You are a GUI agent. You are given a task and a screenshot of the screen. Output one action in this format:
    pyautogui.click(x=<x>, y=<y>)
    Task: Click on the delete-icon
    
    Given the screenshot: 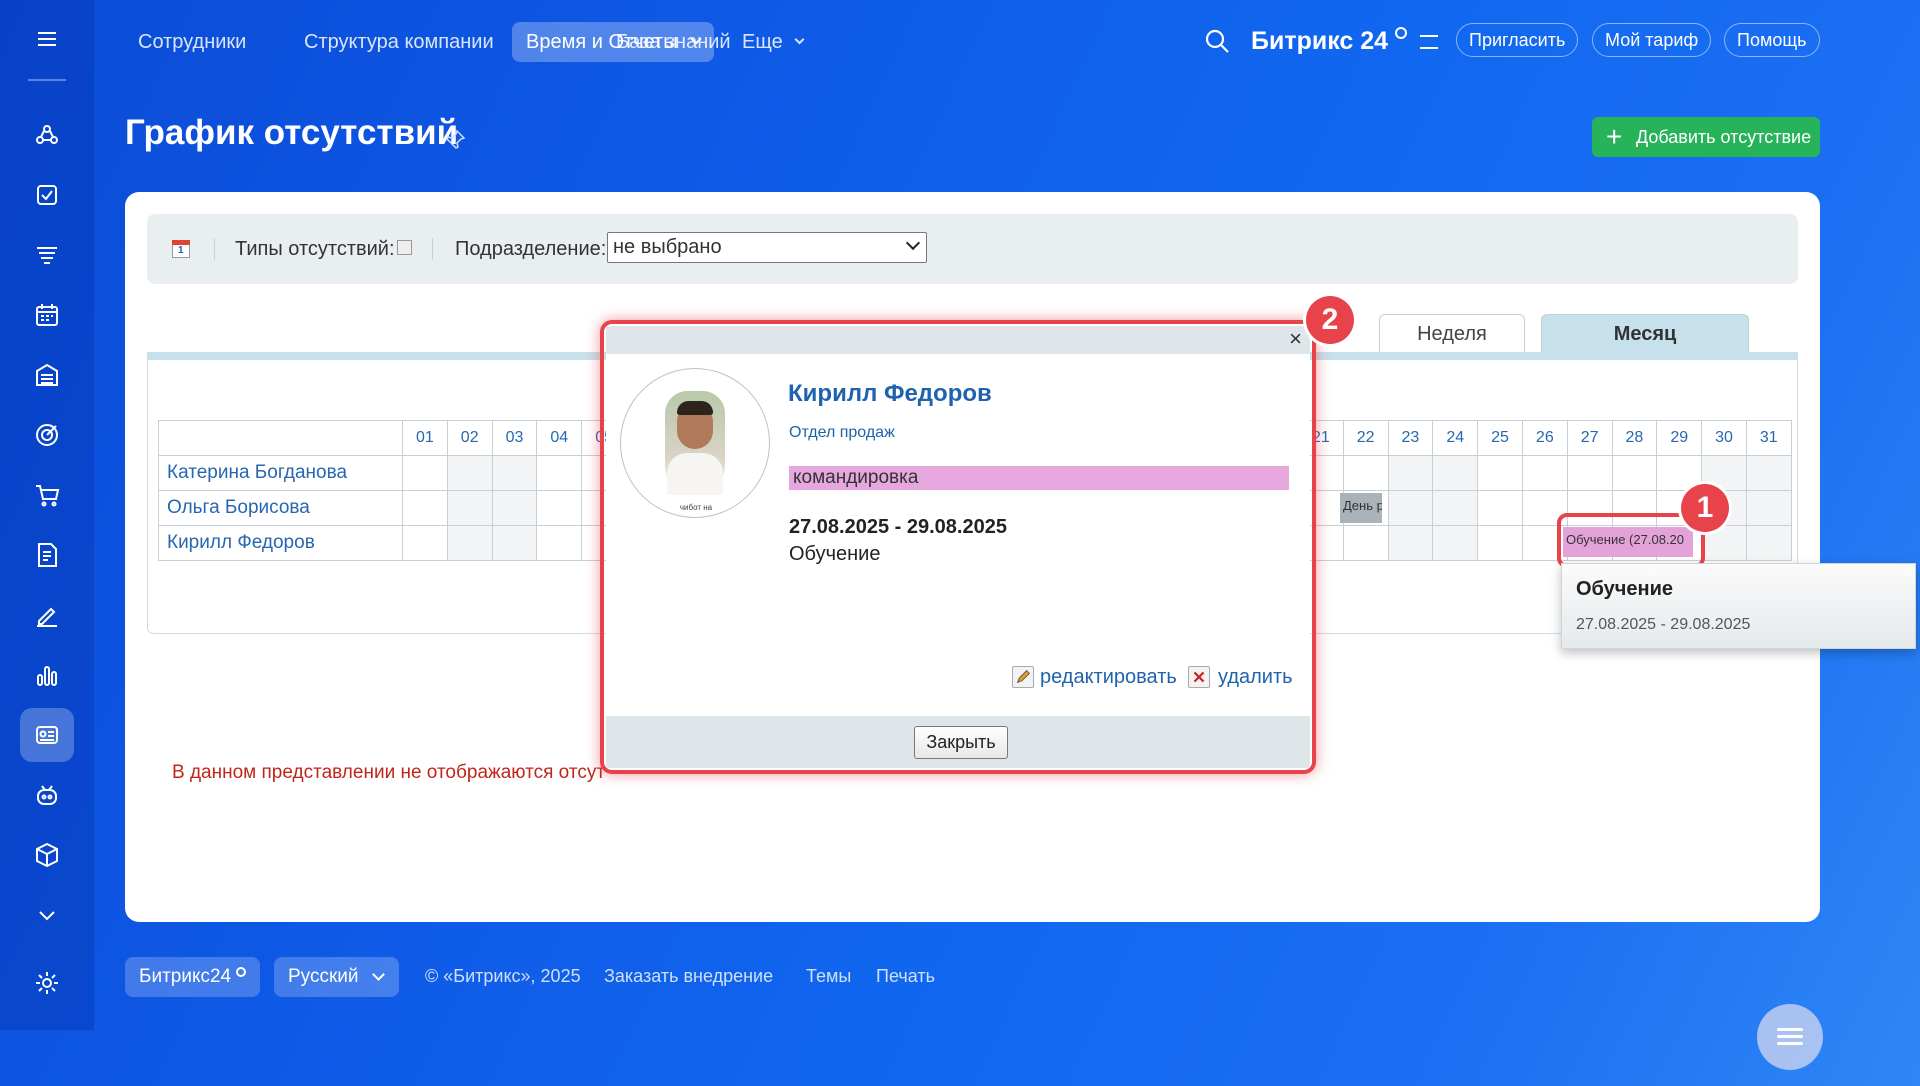 What is the action you would take?
    pyautogui.click(x=1199, y=677)
    